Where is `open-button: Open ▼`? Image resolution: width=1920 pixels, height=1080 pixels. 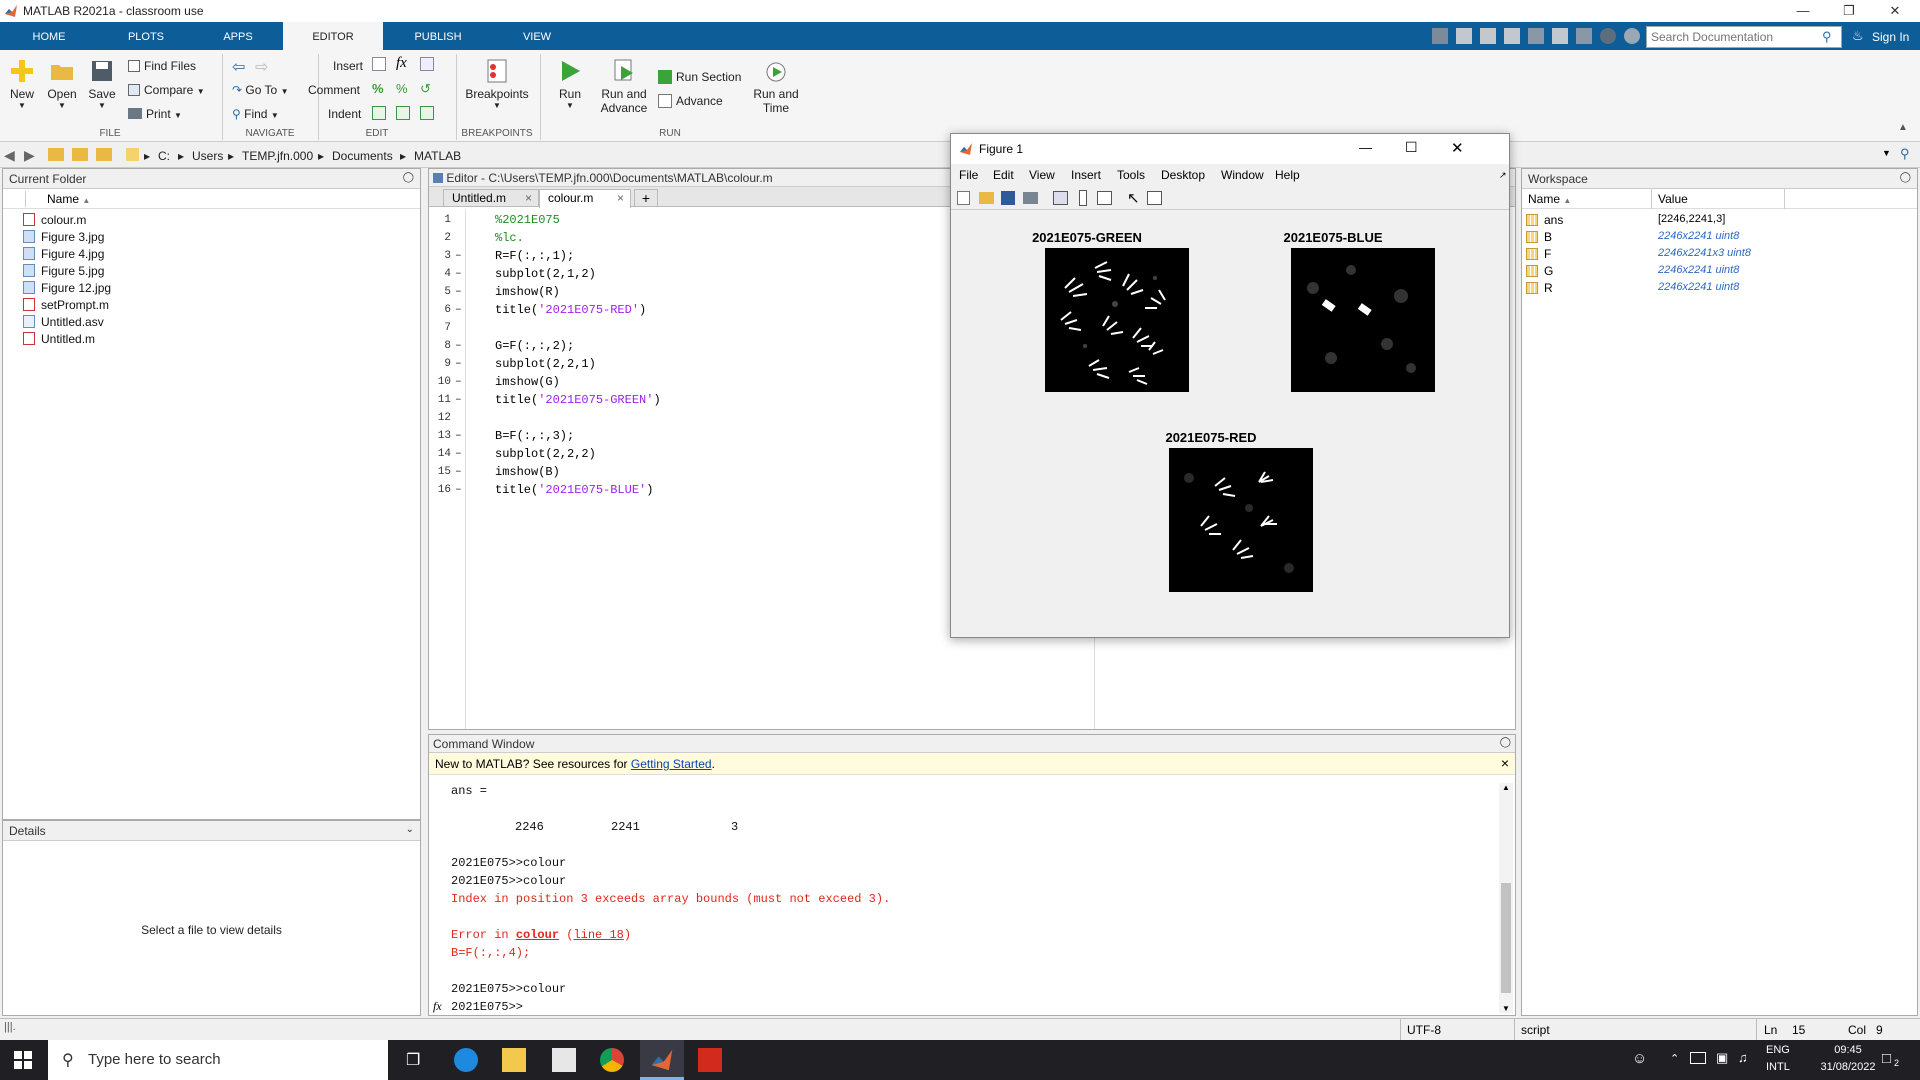 open-button: Open ▼ is located at coordinates (62, 84).